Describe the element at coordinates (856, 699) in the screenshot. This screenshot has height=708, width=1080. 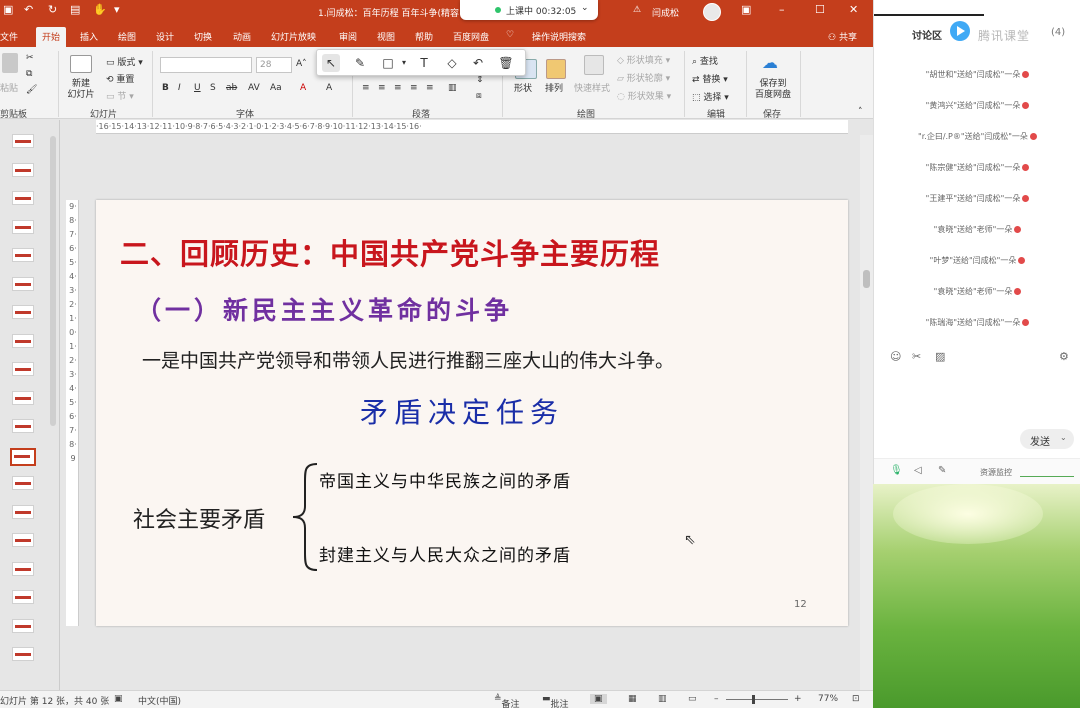
I see `fit-to-window-icon: ⊡` at that location.